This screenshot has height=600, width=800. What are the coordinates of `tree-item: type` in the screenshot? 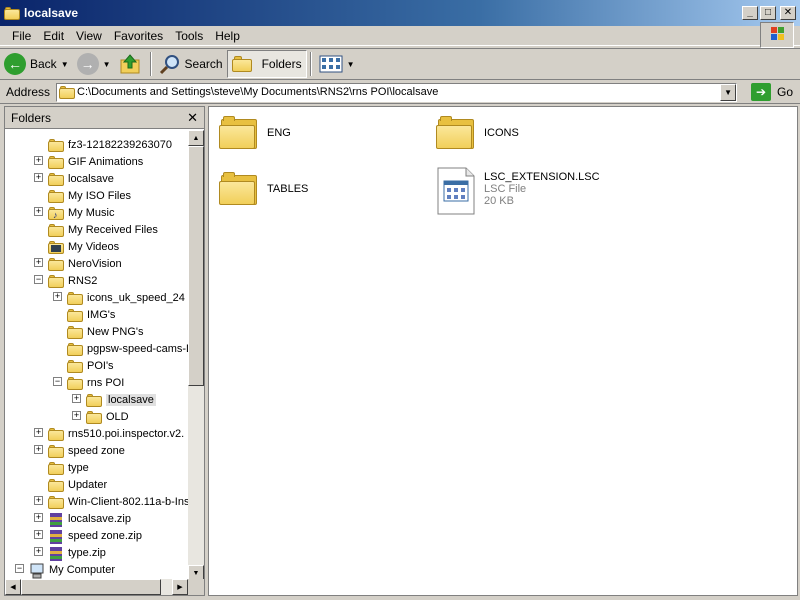 It's located at (68, 467).